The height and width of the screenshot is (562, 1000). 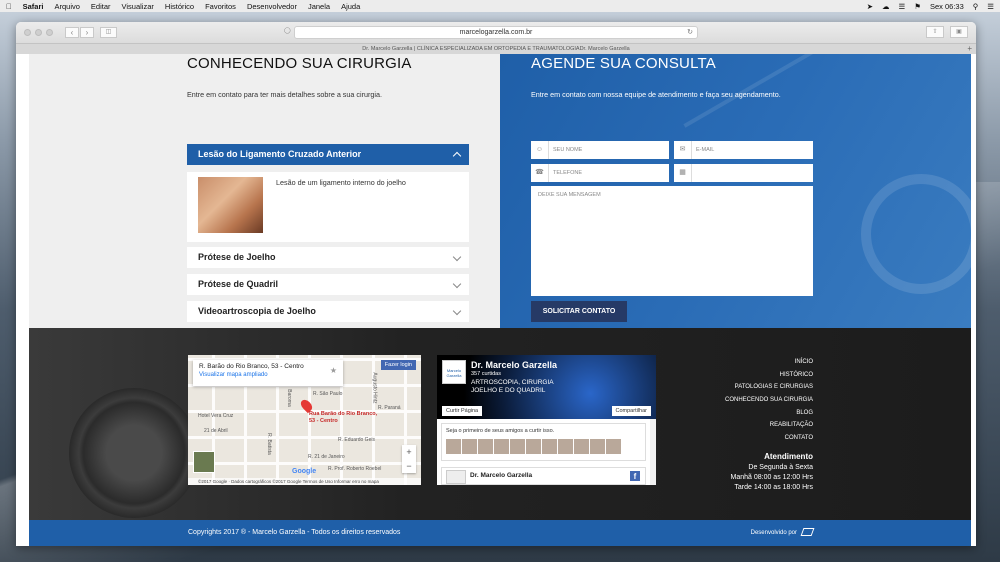 What do you see at coordinates (326, 457) in the screenshot?
I see `map-label: R. 21 de Janeiro` at bounding box center [326, 457].